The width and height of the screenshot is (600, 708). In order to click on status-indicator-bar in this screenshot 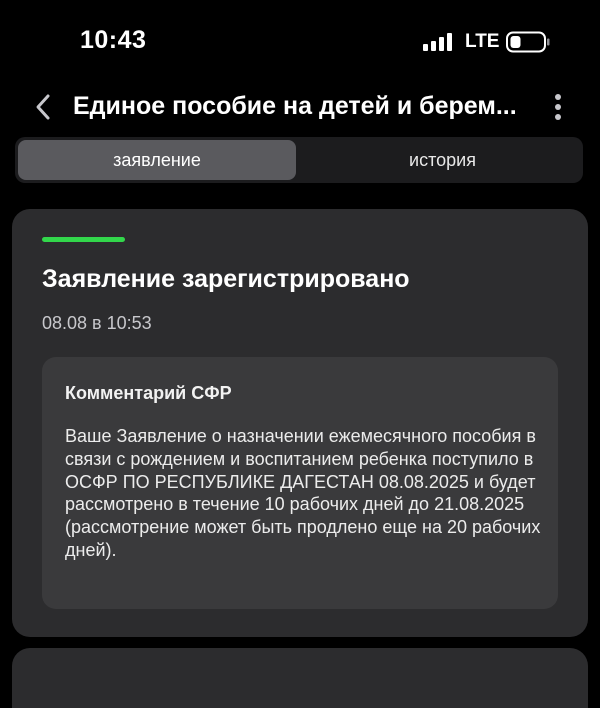, I will do `click(83, 239)`.